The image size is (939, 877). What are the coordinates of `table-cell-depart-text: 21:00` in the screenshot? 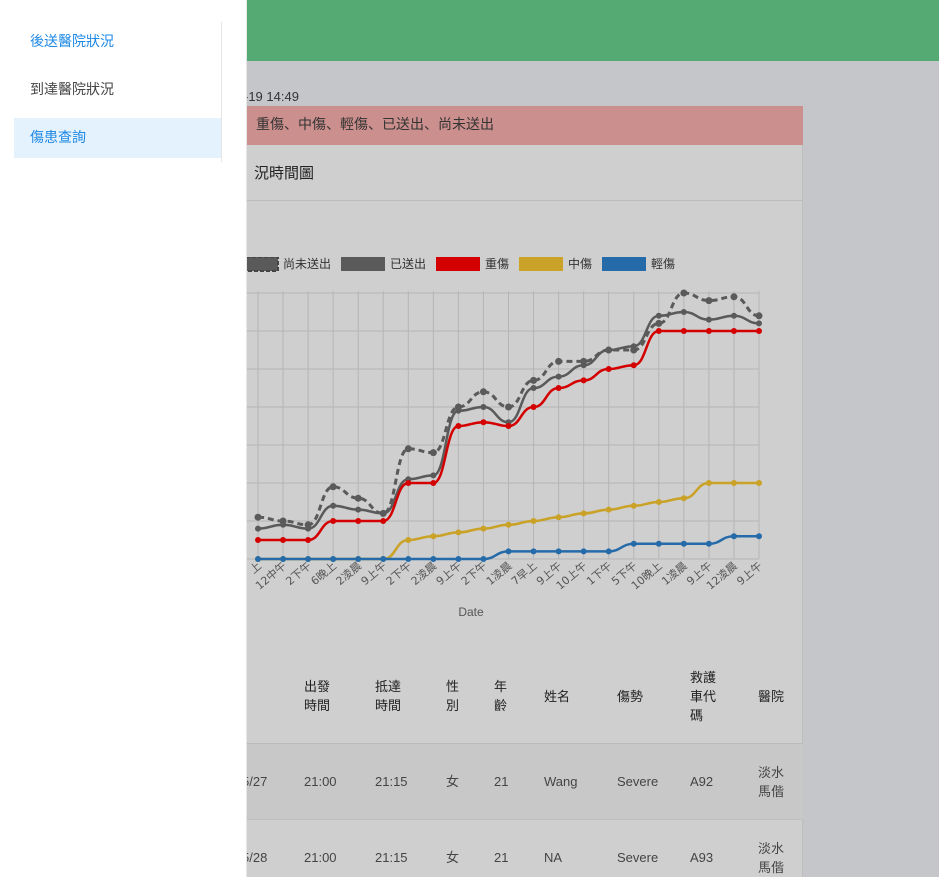 It's located at (320, 857).